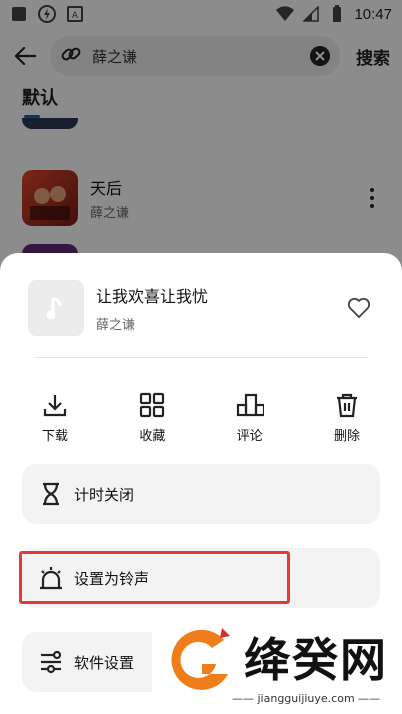 This screenshot has height=714, width=402. I want to click on collect-button: 收藏, so click(152, 417).